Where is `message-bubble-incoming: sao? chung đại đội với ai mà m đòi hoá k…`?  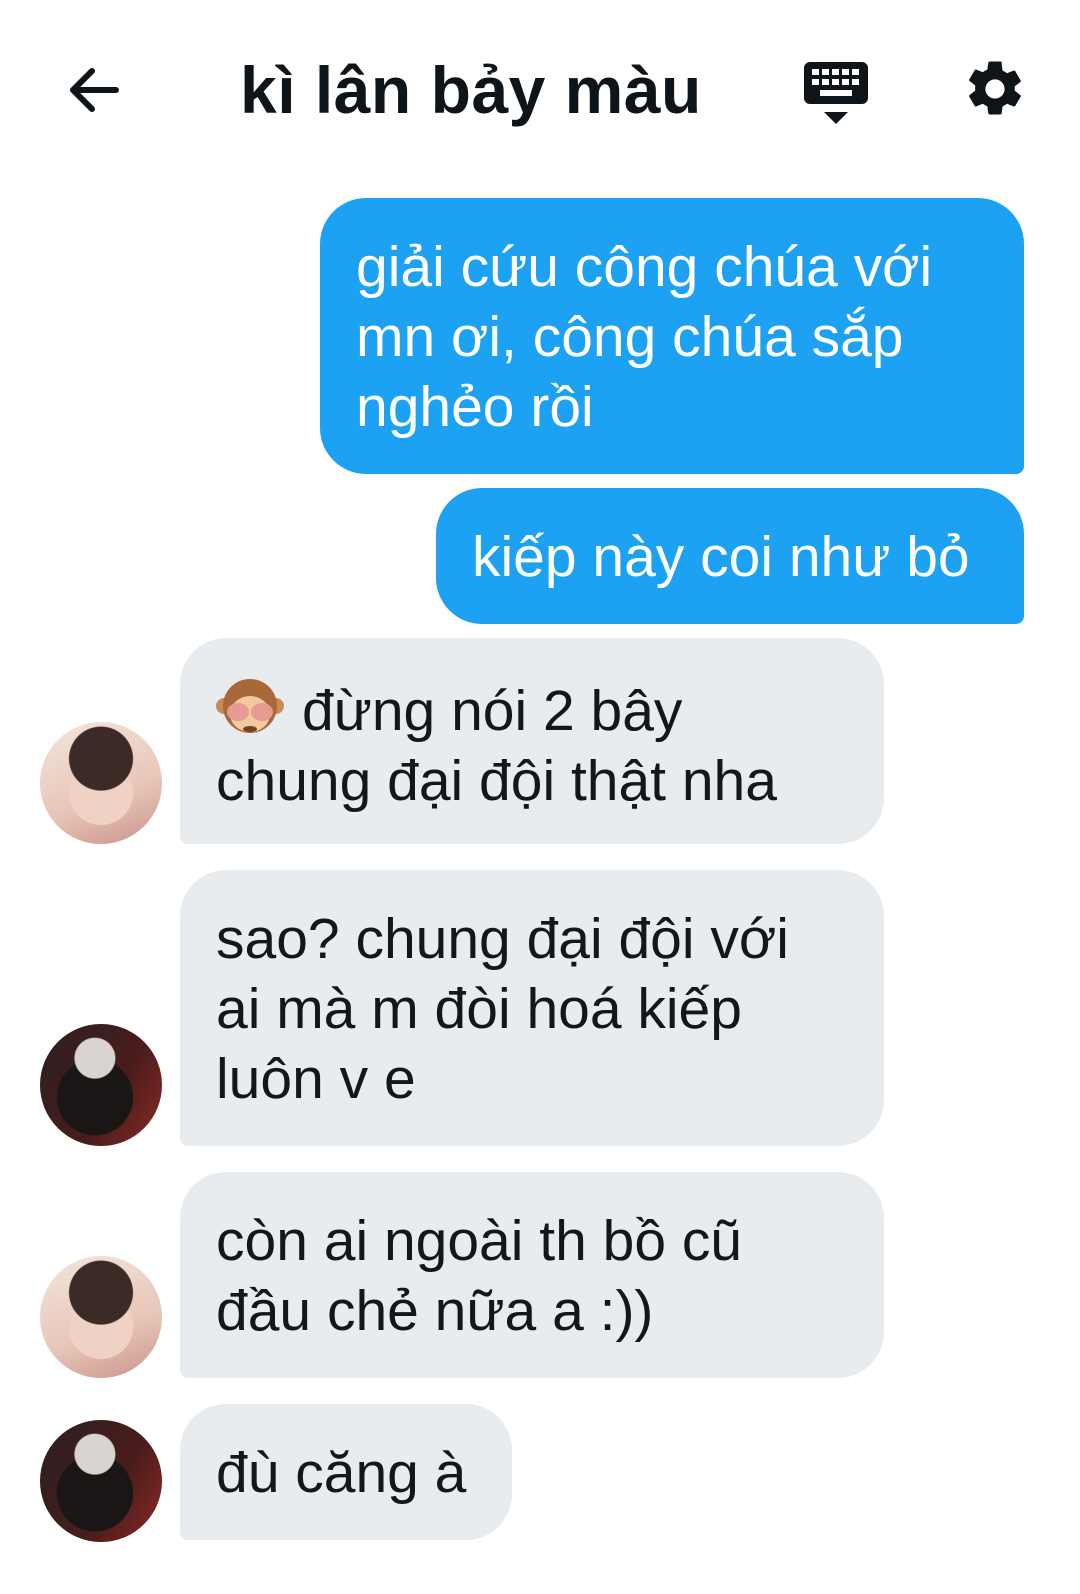
message-bubble-incoming: sao? chung đại đội với ai mà m đòi hoá k… is located at coordinates (532, 1008).